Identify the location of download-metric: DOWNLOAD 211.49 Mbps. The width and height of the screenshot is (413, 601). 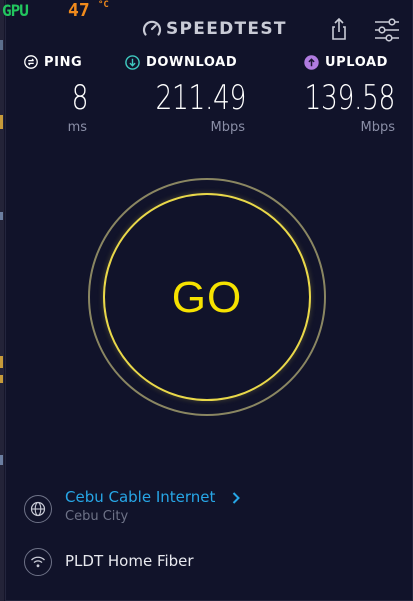
(195, 93).